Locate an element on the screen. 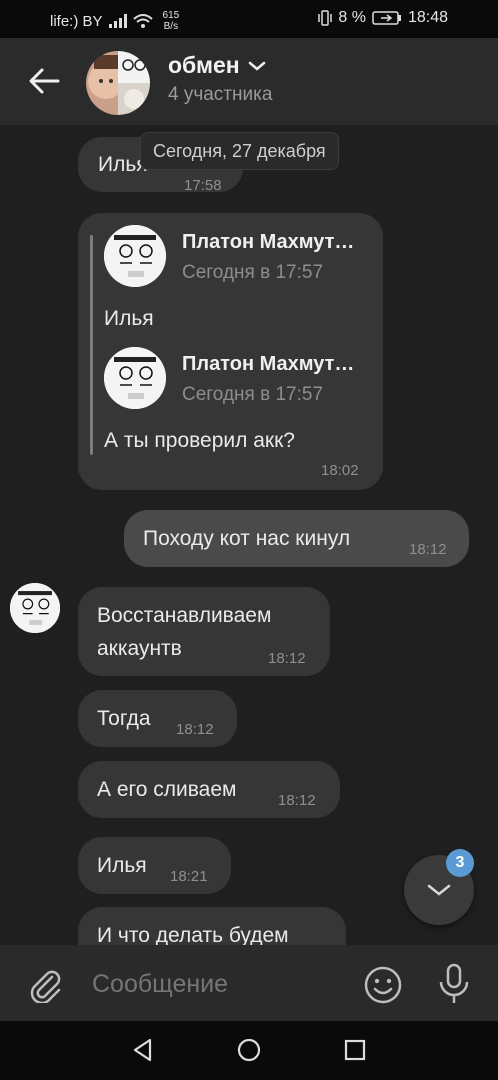  wifi-icon is located at coordinates (142, 21).